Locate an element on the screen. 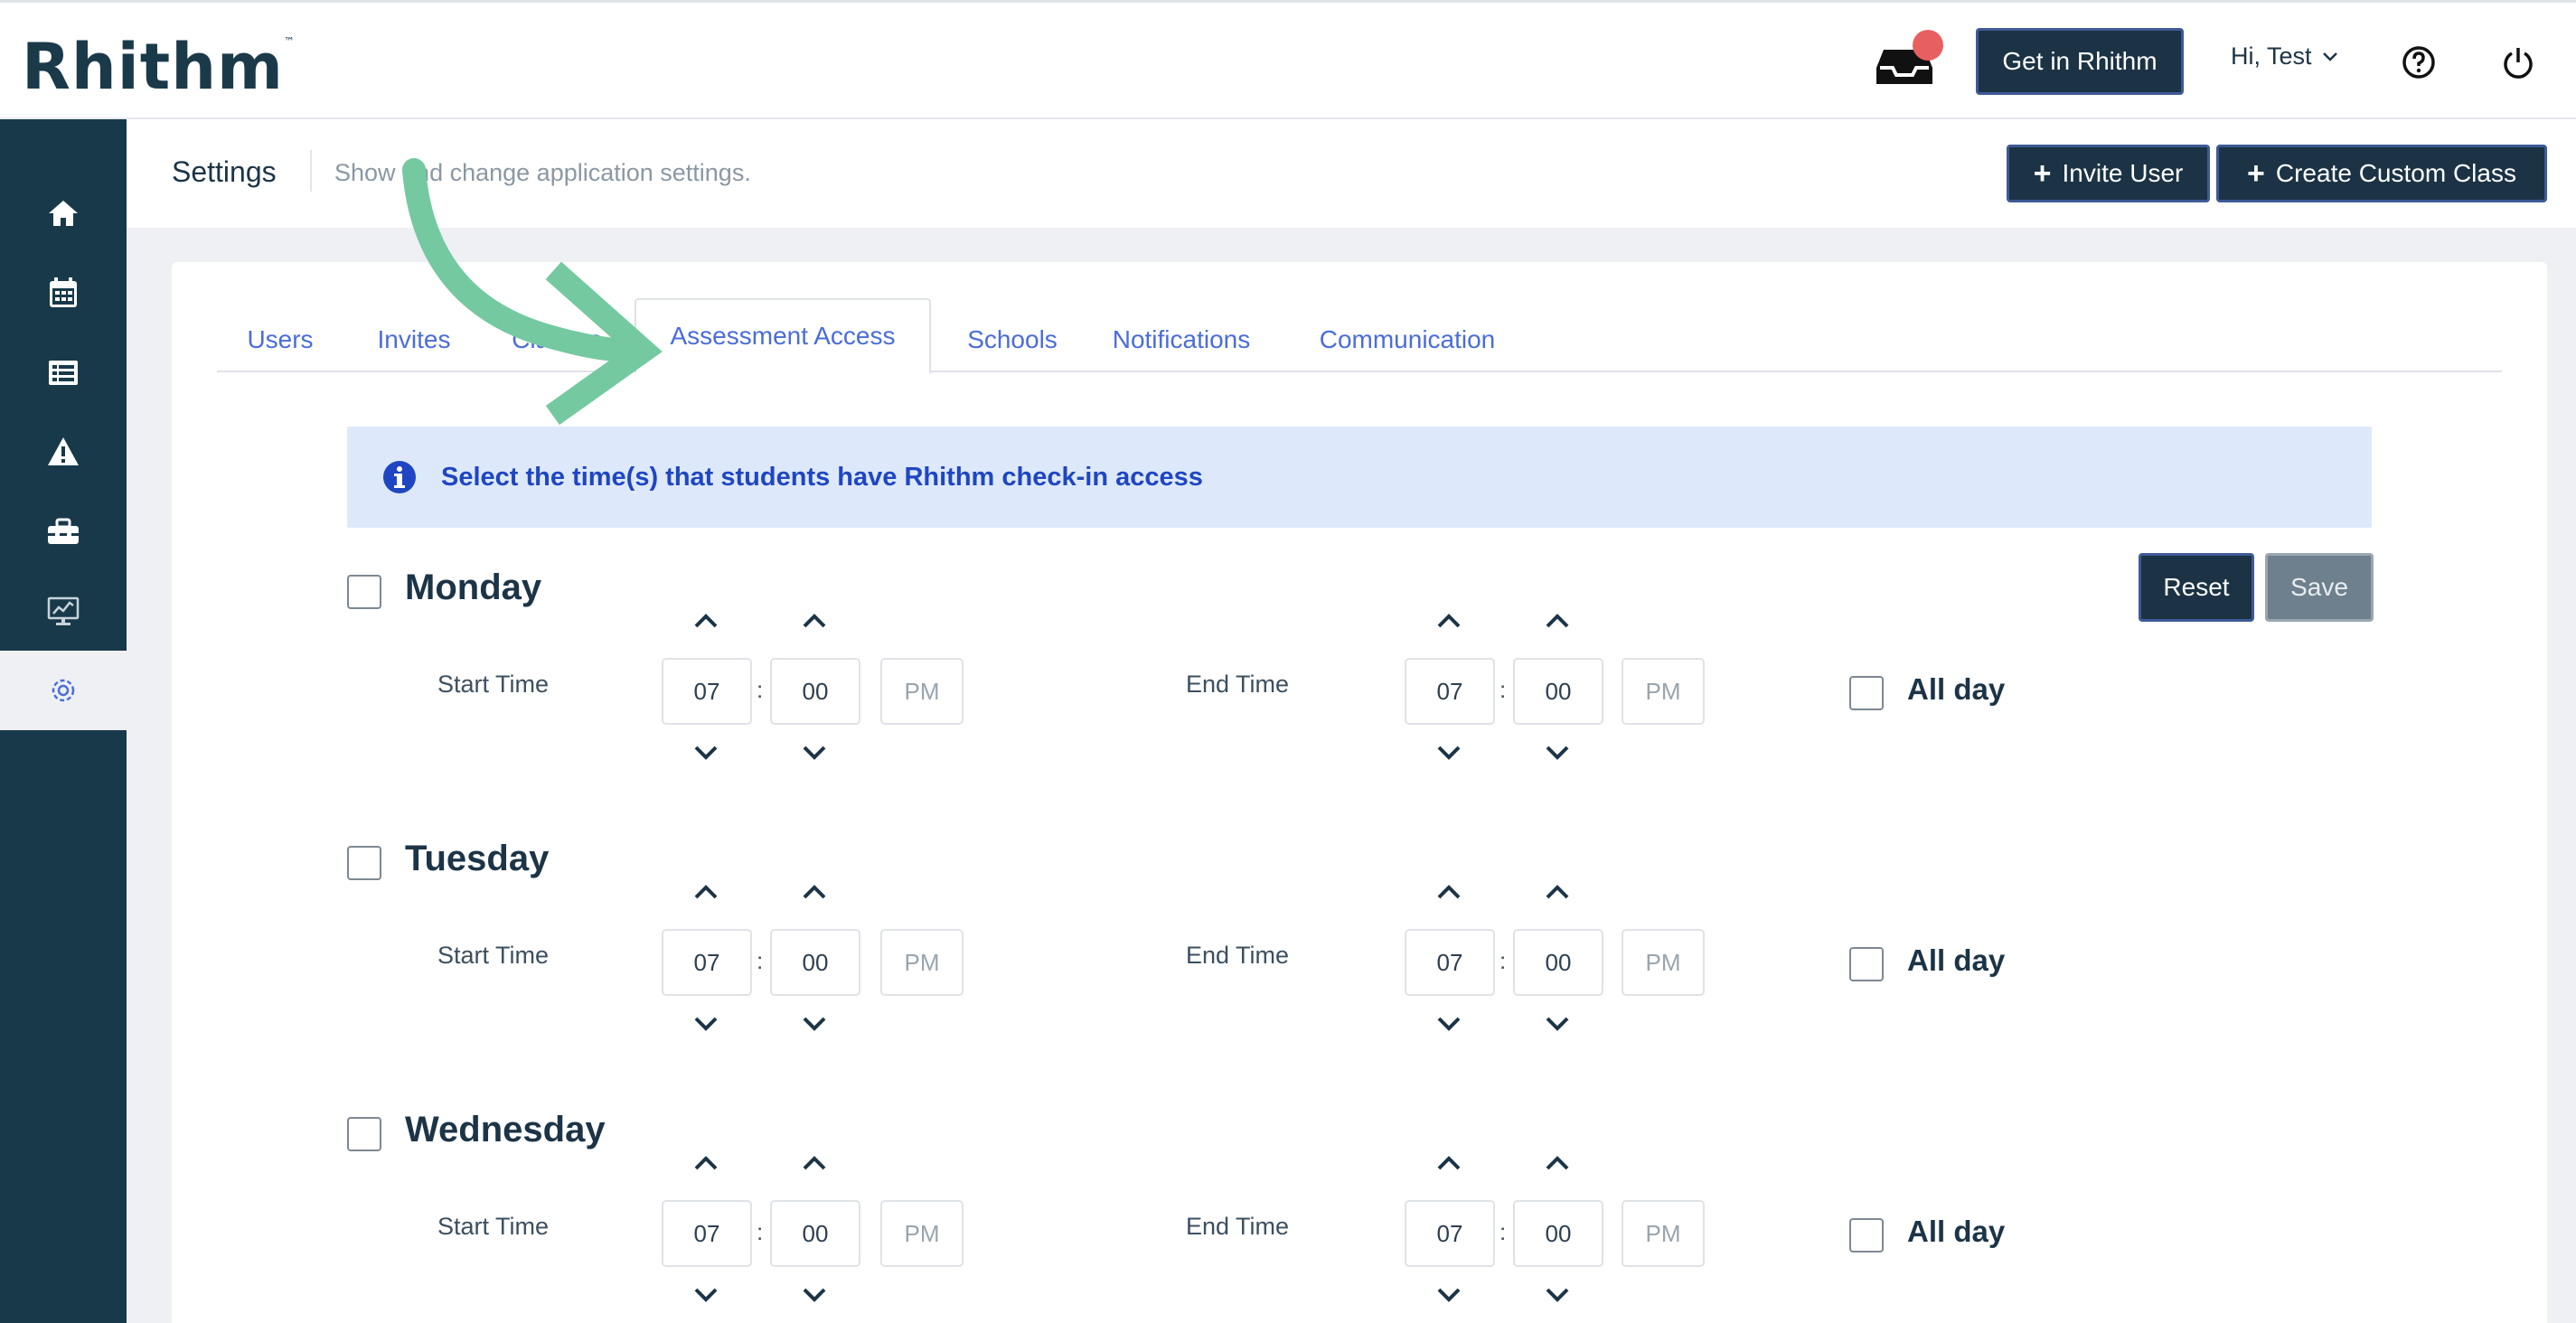 The image size is (2576, 1323). sidebar-item-settings is located at coordinates (63, 690).